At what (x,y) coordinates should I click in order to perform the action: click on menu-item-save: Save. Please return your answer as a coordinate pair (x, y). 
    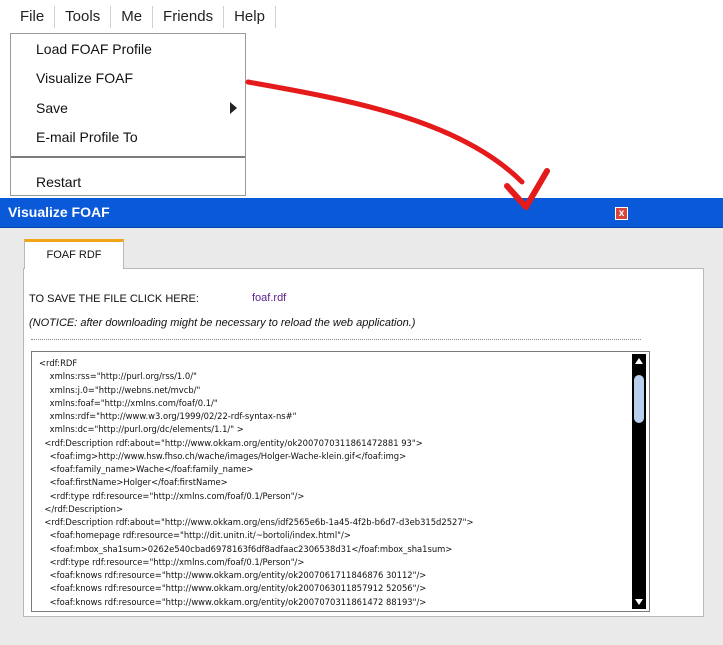
    Looking at the image, I should click on (52, 108).